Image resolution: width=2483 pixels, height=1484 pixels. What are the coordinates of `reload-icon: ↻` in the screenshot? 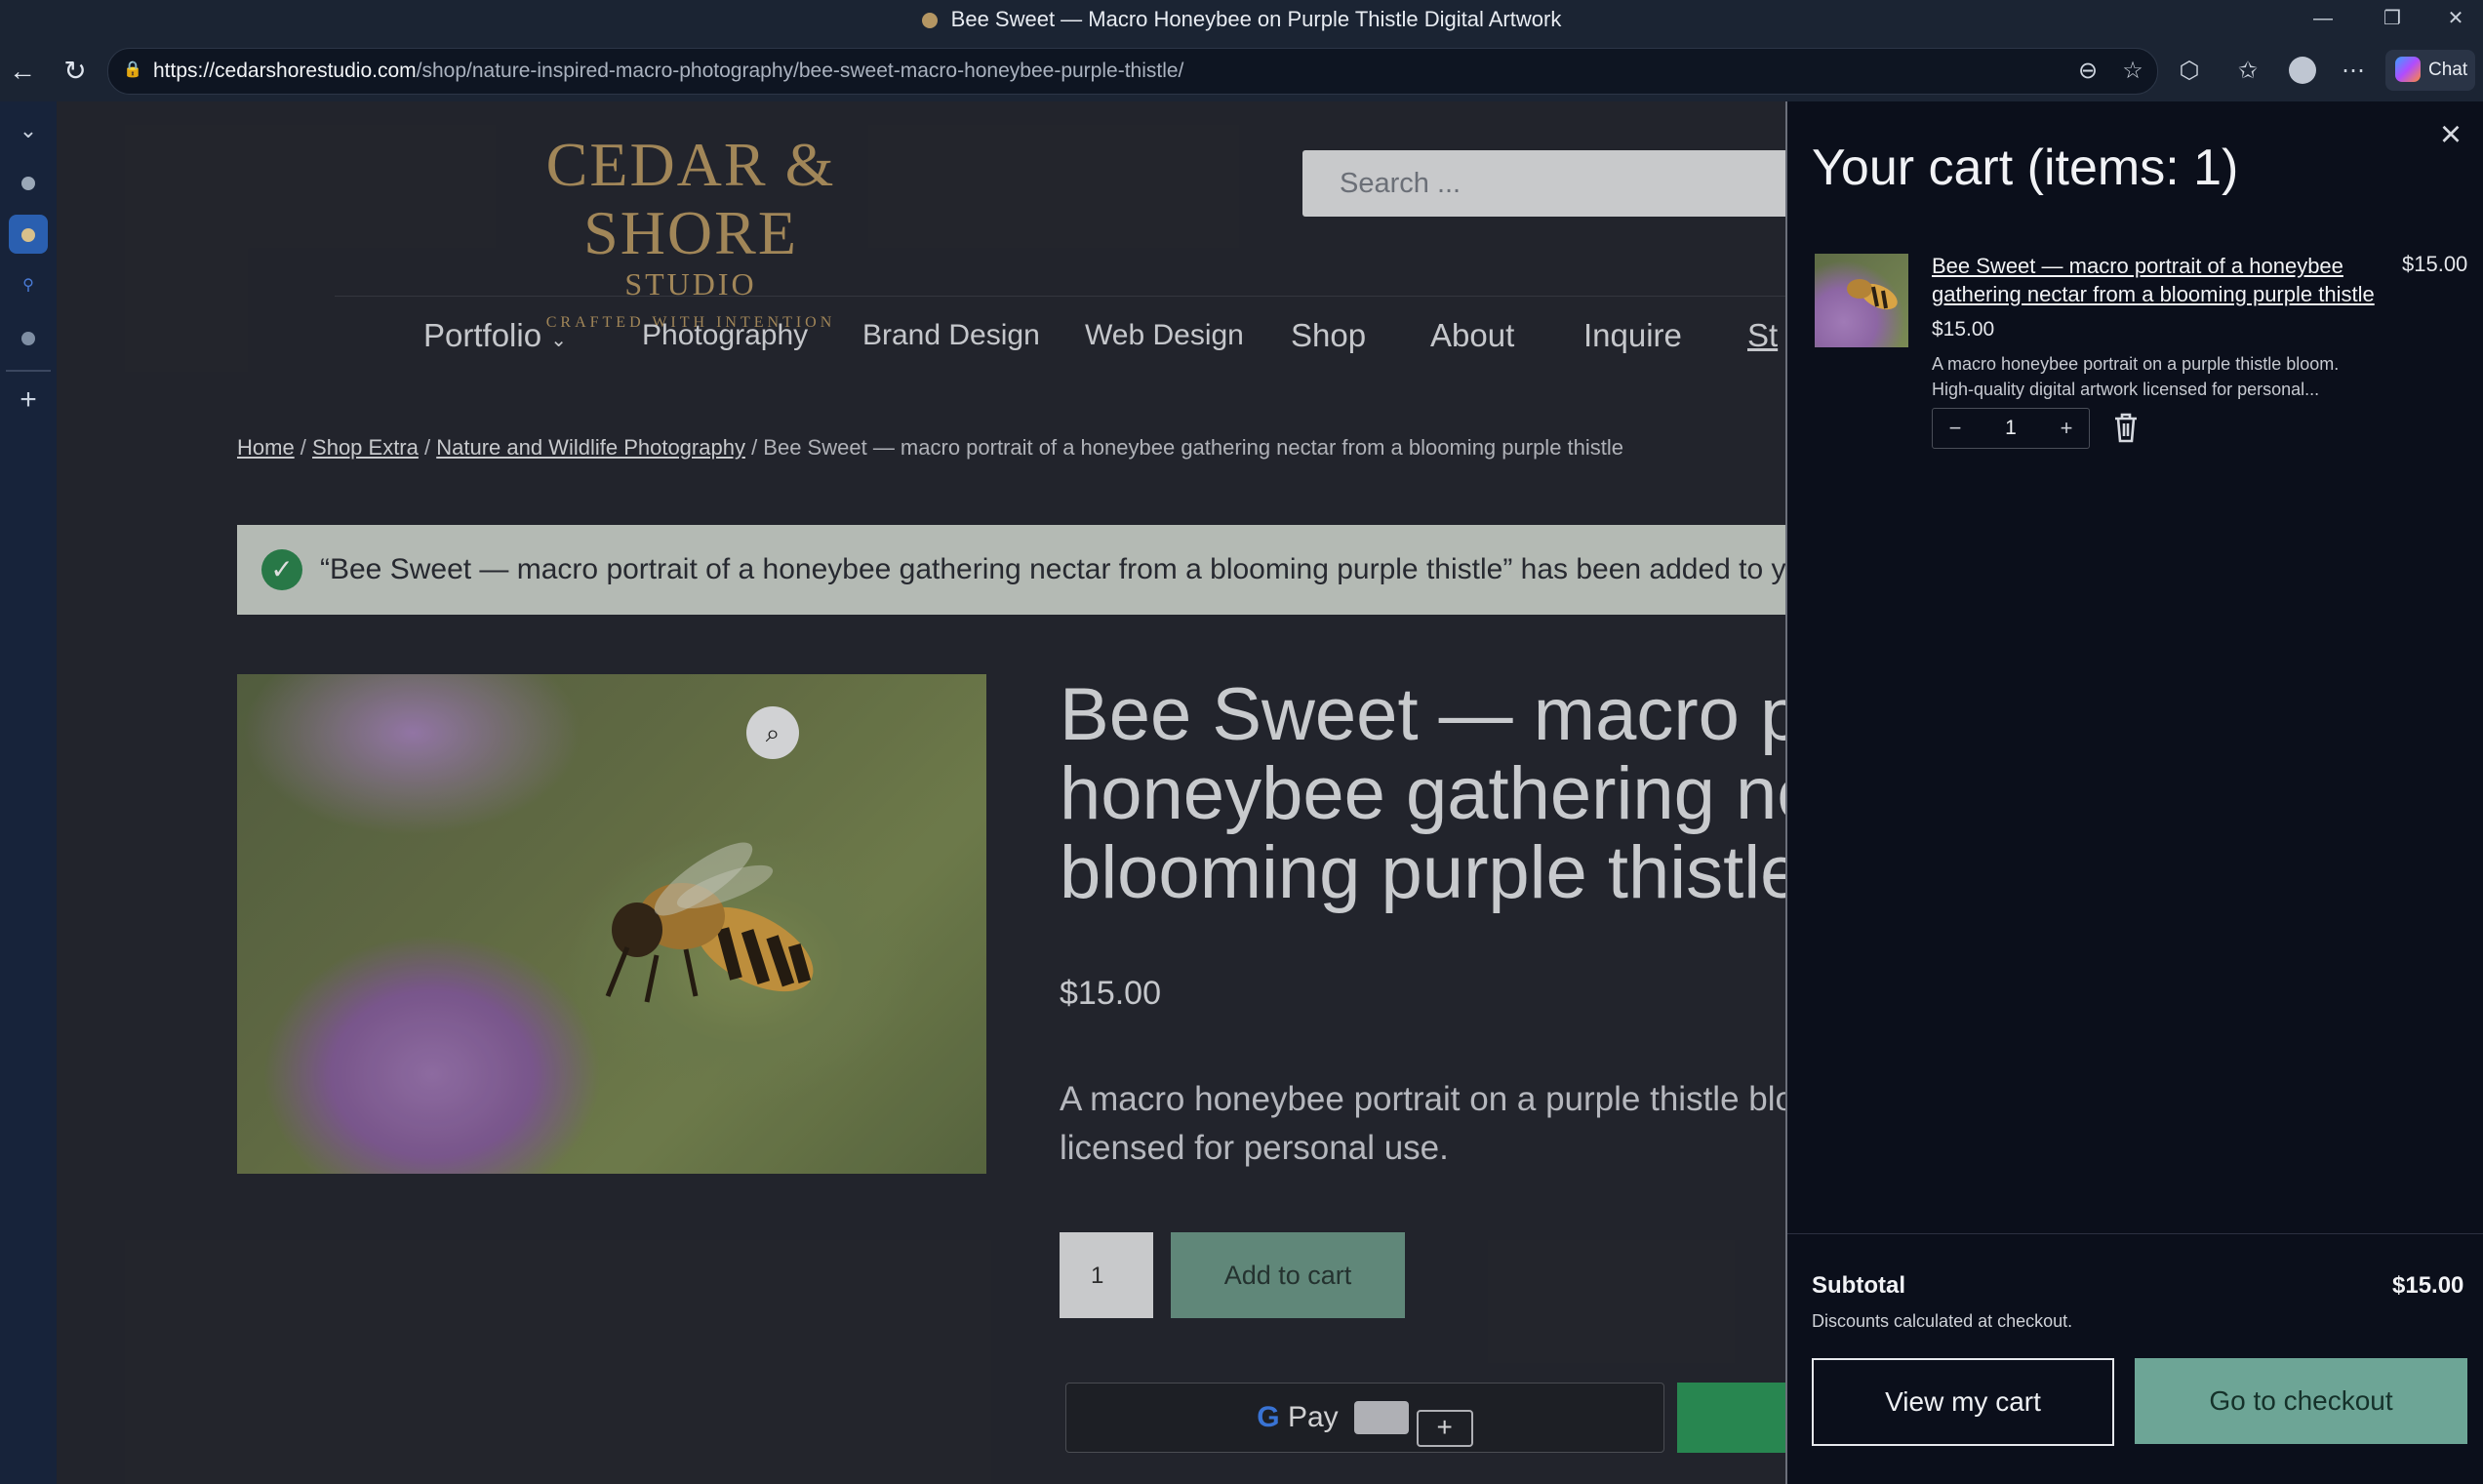 It's located at (75, 71).